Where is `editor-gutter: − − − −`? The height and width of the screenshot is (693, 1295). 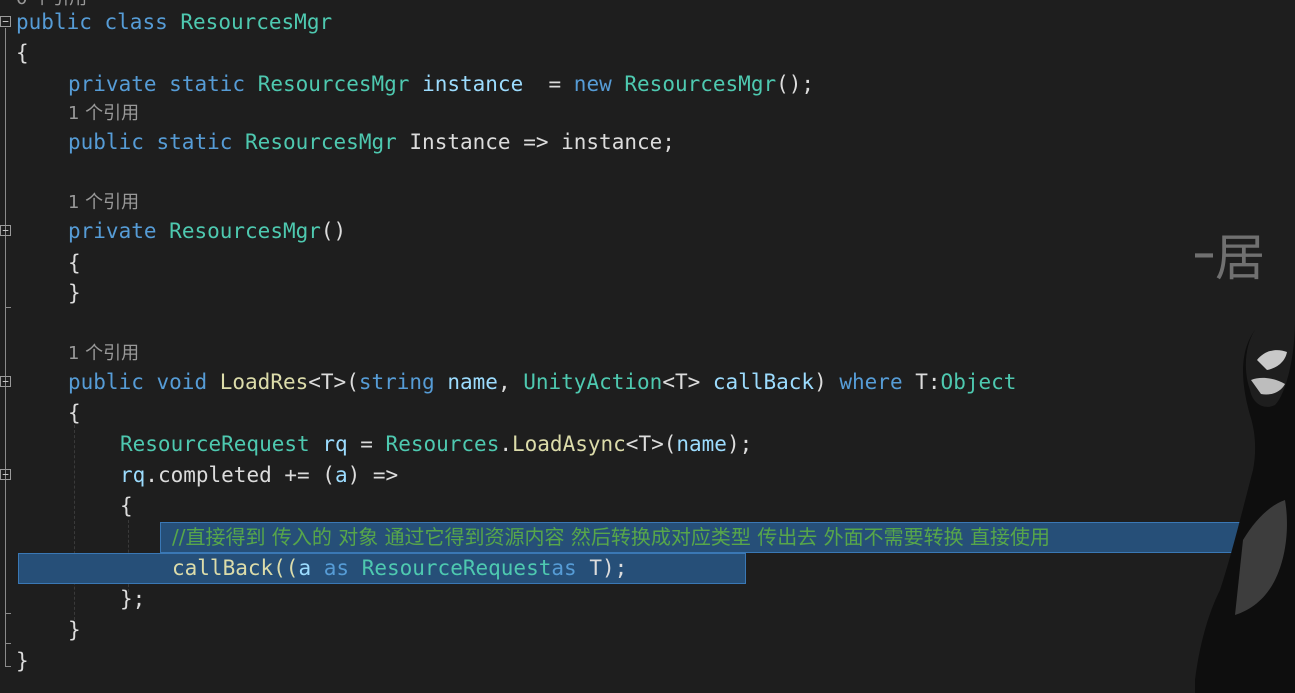
editor-gutter: − − − − is located at coordinates (8, 346).